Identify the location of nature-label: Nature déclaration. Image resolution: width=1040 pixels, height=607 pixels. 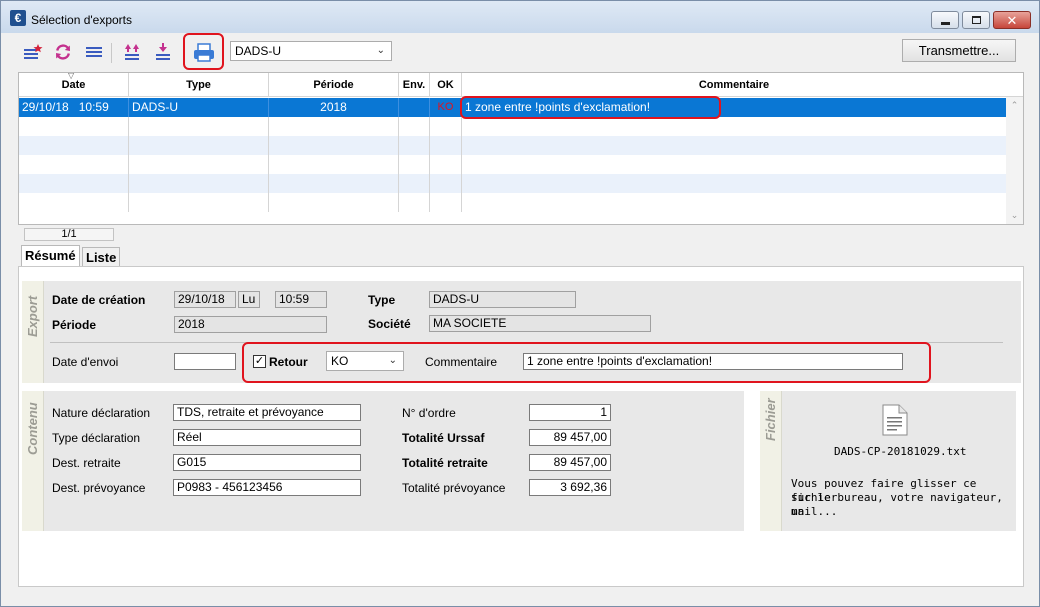
(101, 413).